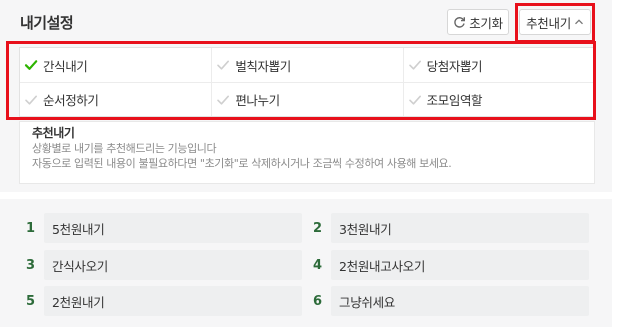 Image resolution: width=618 pixels, height=327 pixels. I want to click on list-item: 1 5천원내기, so click(161, 228).